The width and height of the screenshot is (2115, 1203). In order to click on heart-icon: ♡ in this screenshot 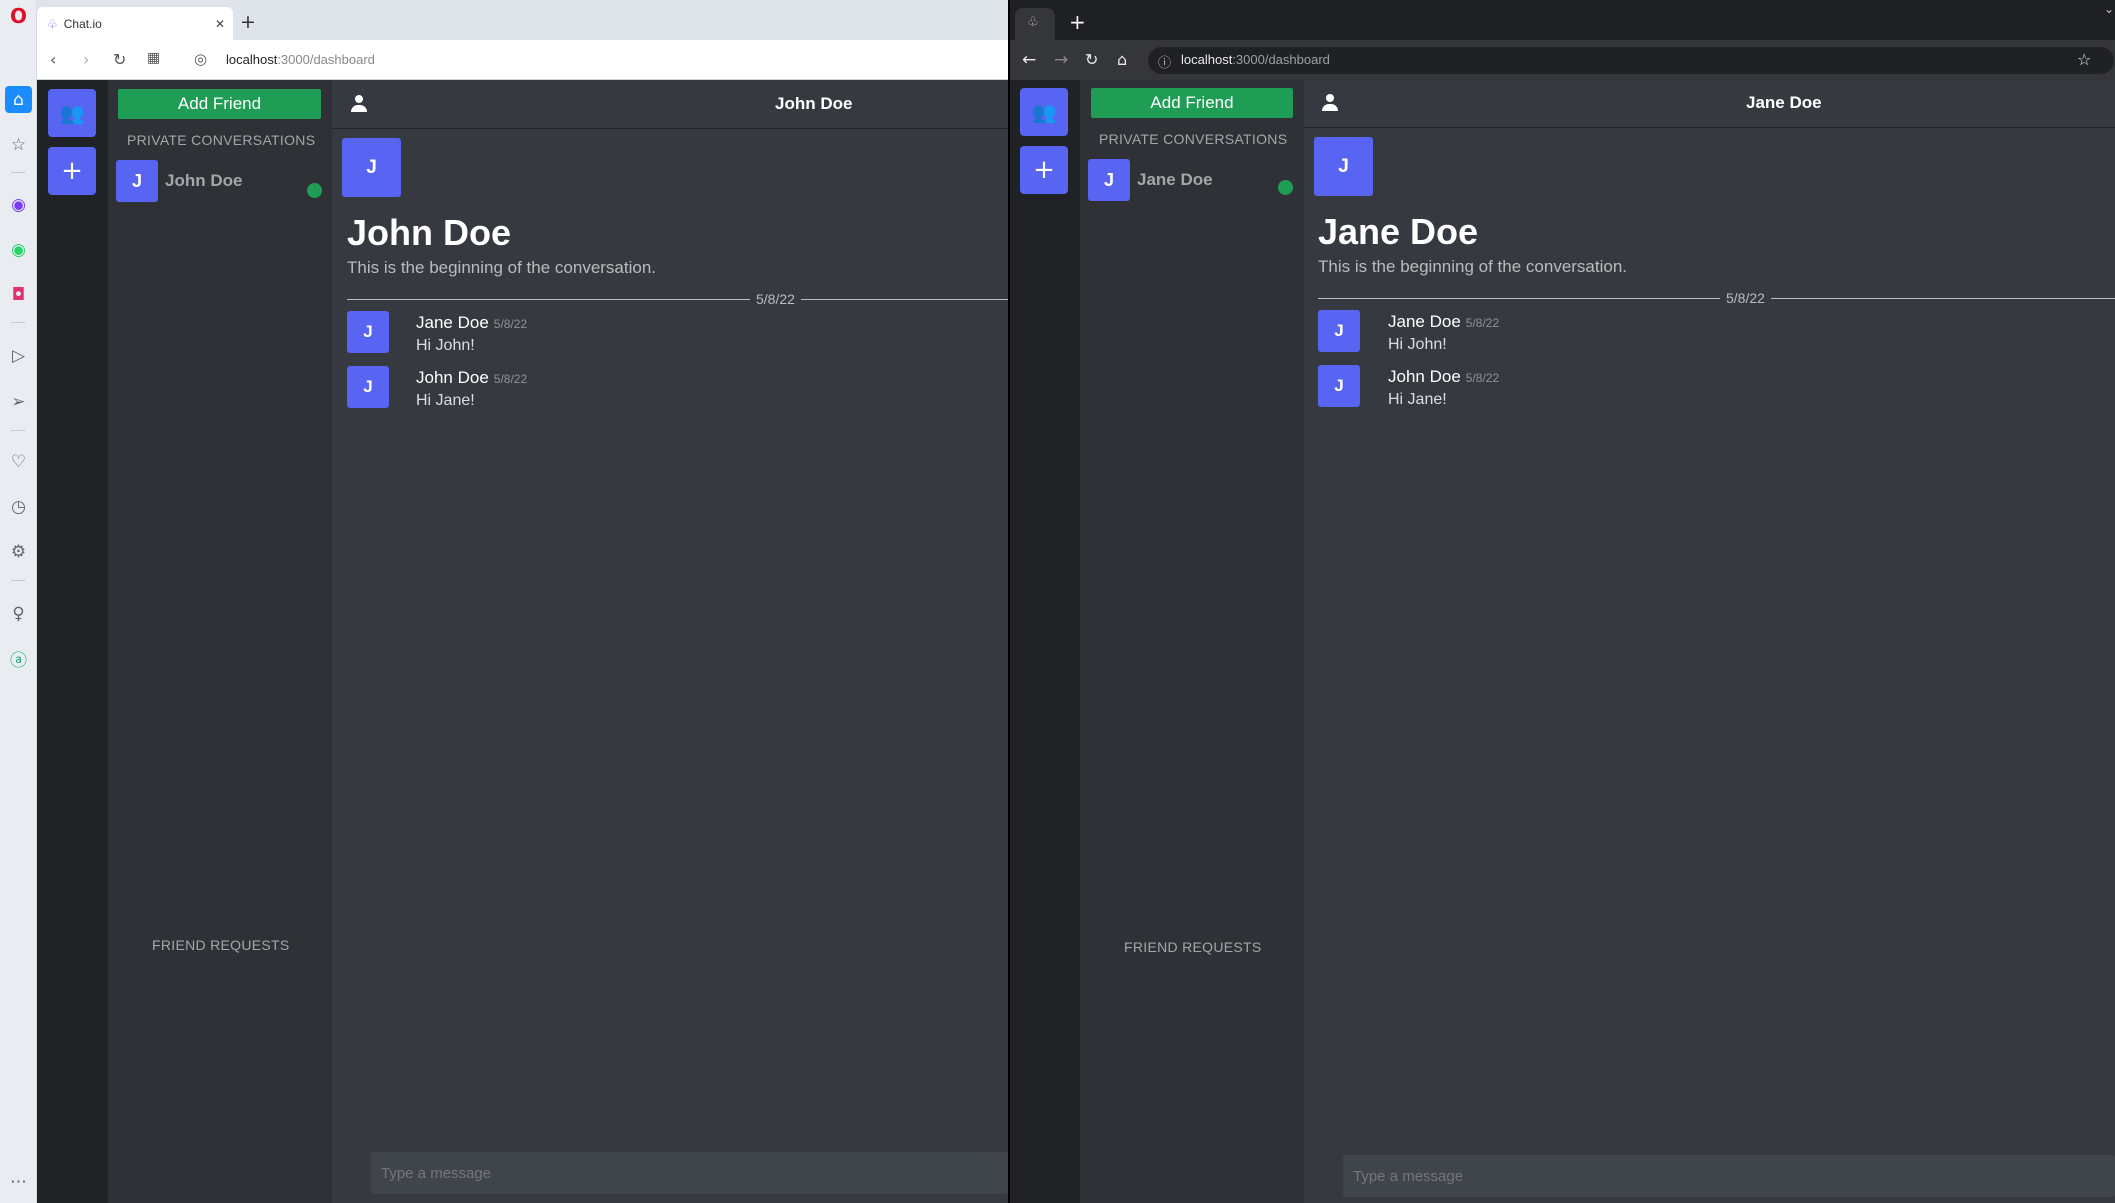, I will do `click(18, 461)`.